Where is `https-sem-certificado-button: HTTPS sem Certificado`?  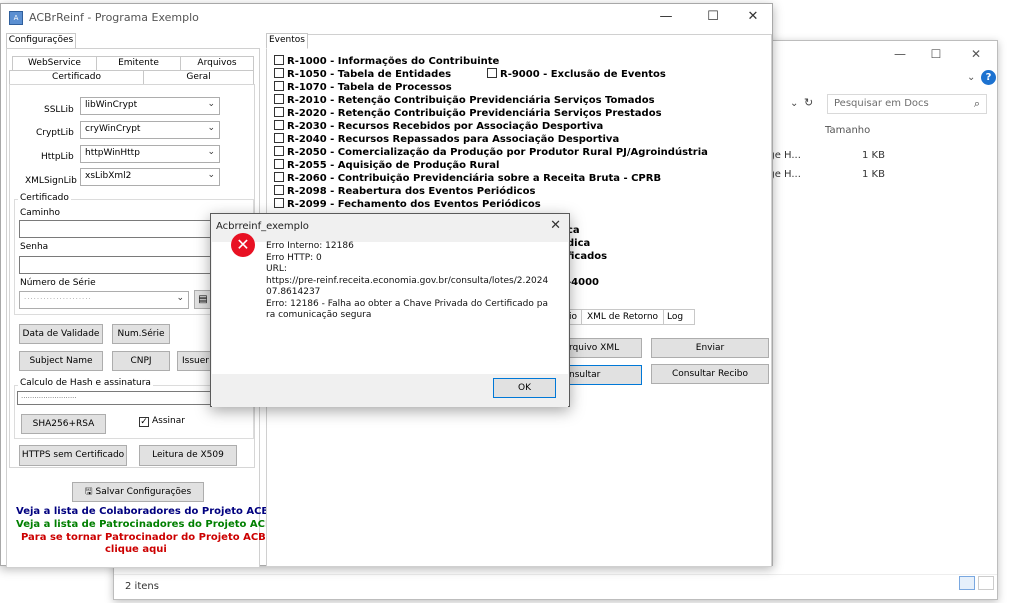
https-sem-certificado-button: HTTPS sem Certificado is located at coordinates (73, 455).